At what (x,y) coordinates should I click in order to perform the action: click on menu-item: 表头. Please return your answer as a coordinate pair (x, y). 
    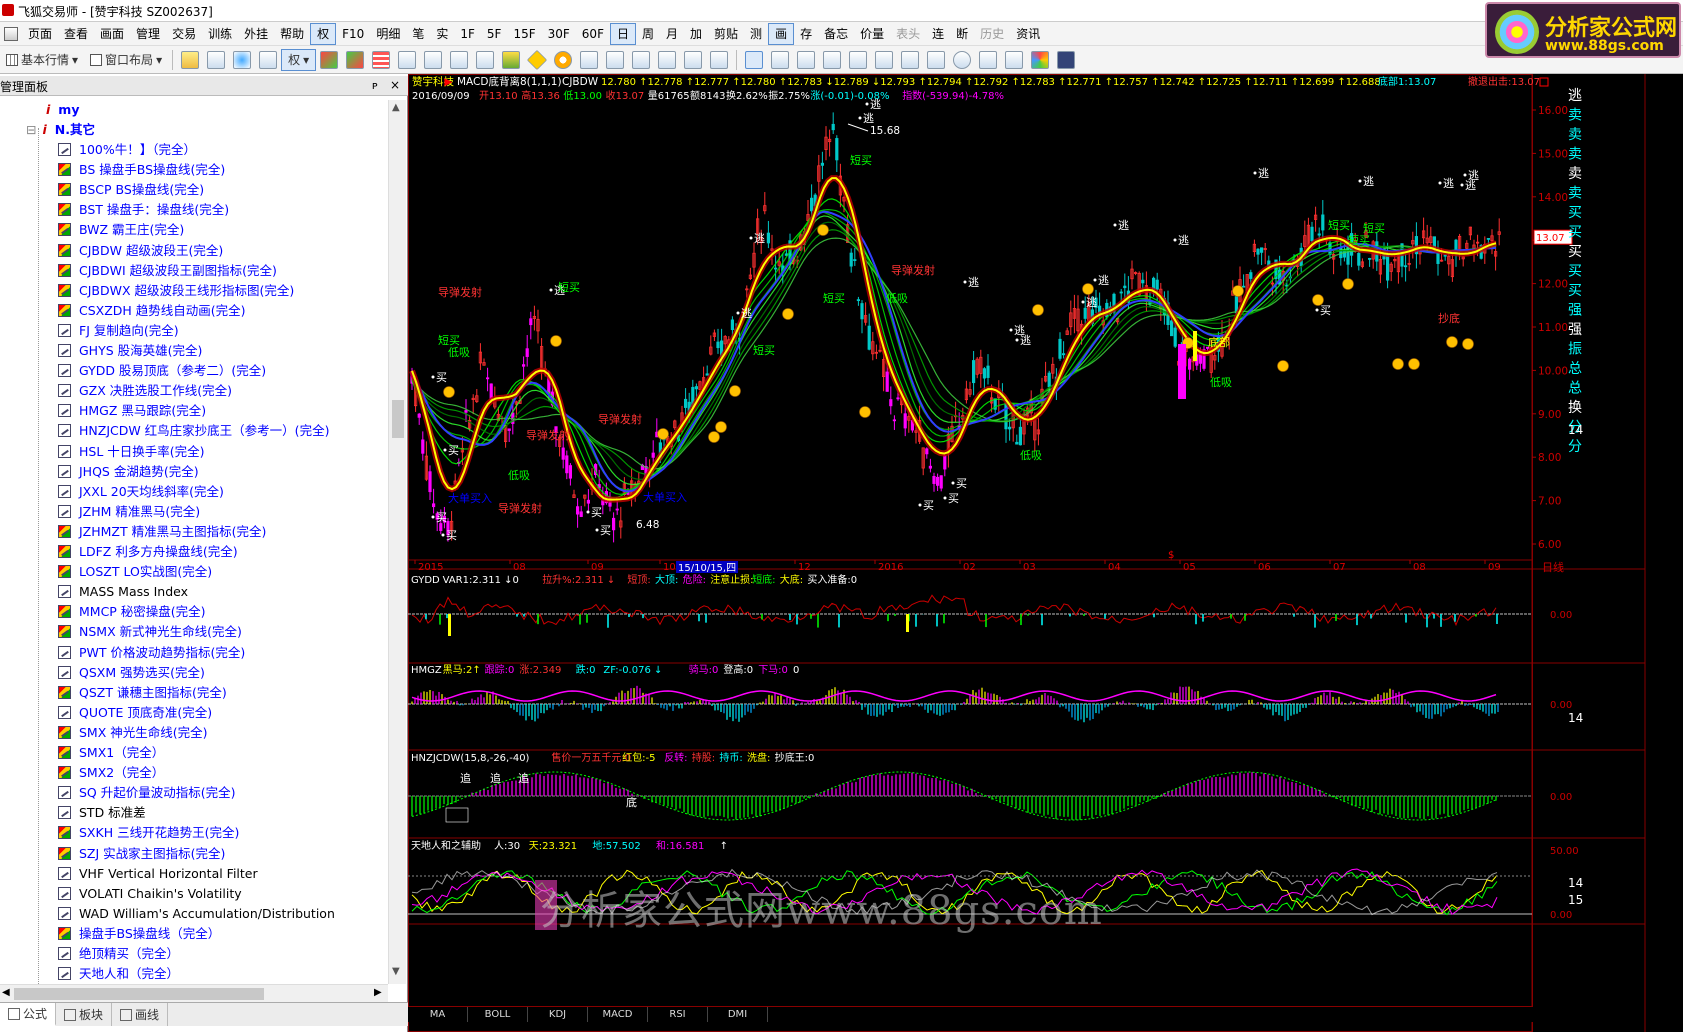
    Looking at the image, I should click on (908, 34).